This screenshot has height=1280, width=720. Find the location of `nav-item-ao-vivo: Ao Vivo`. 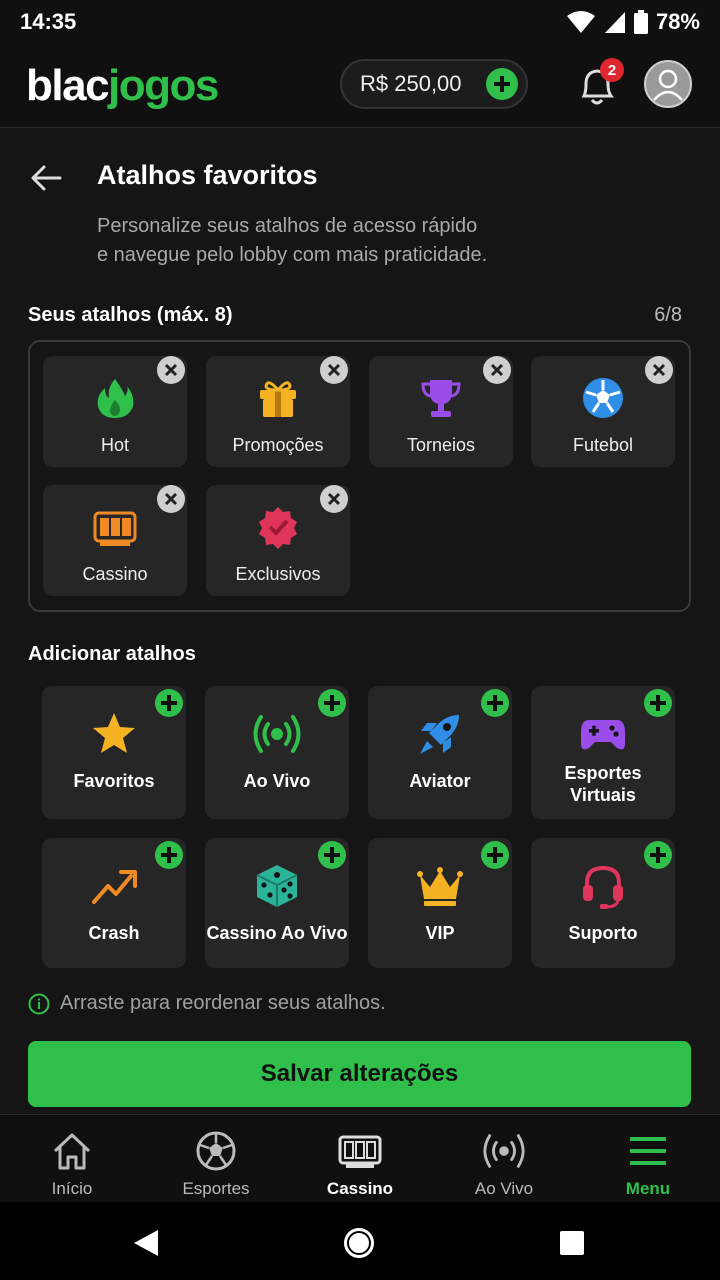

nav-item-ao-vivo: Ao Vivo is located at coordinates (504, 1158).